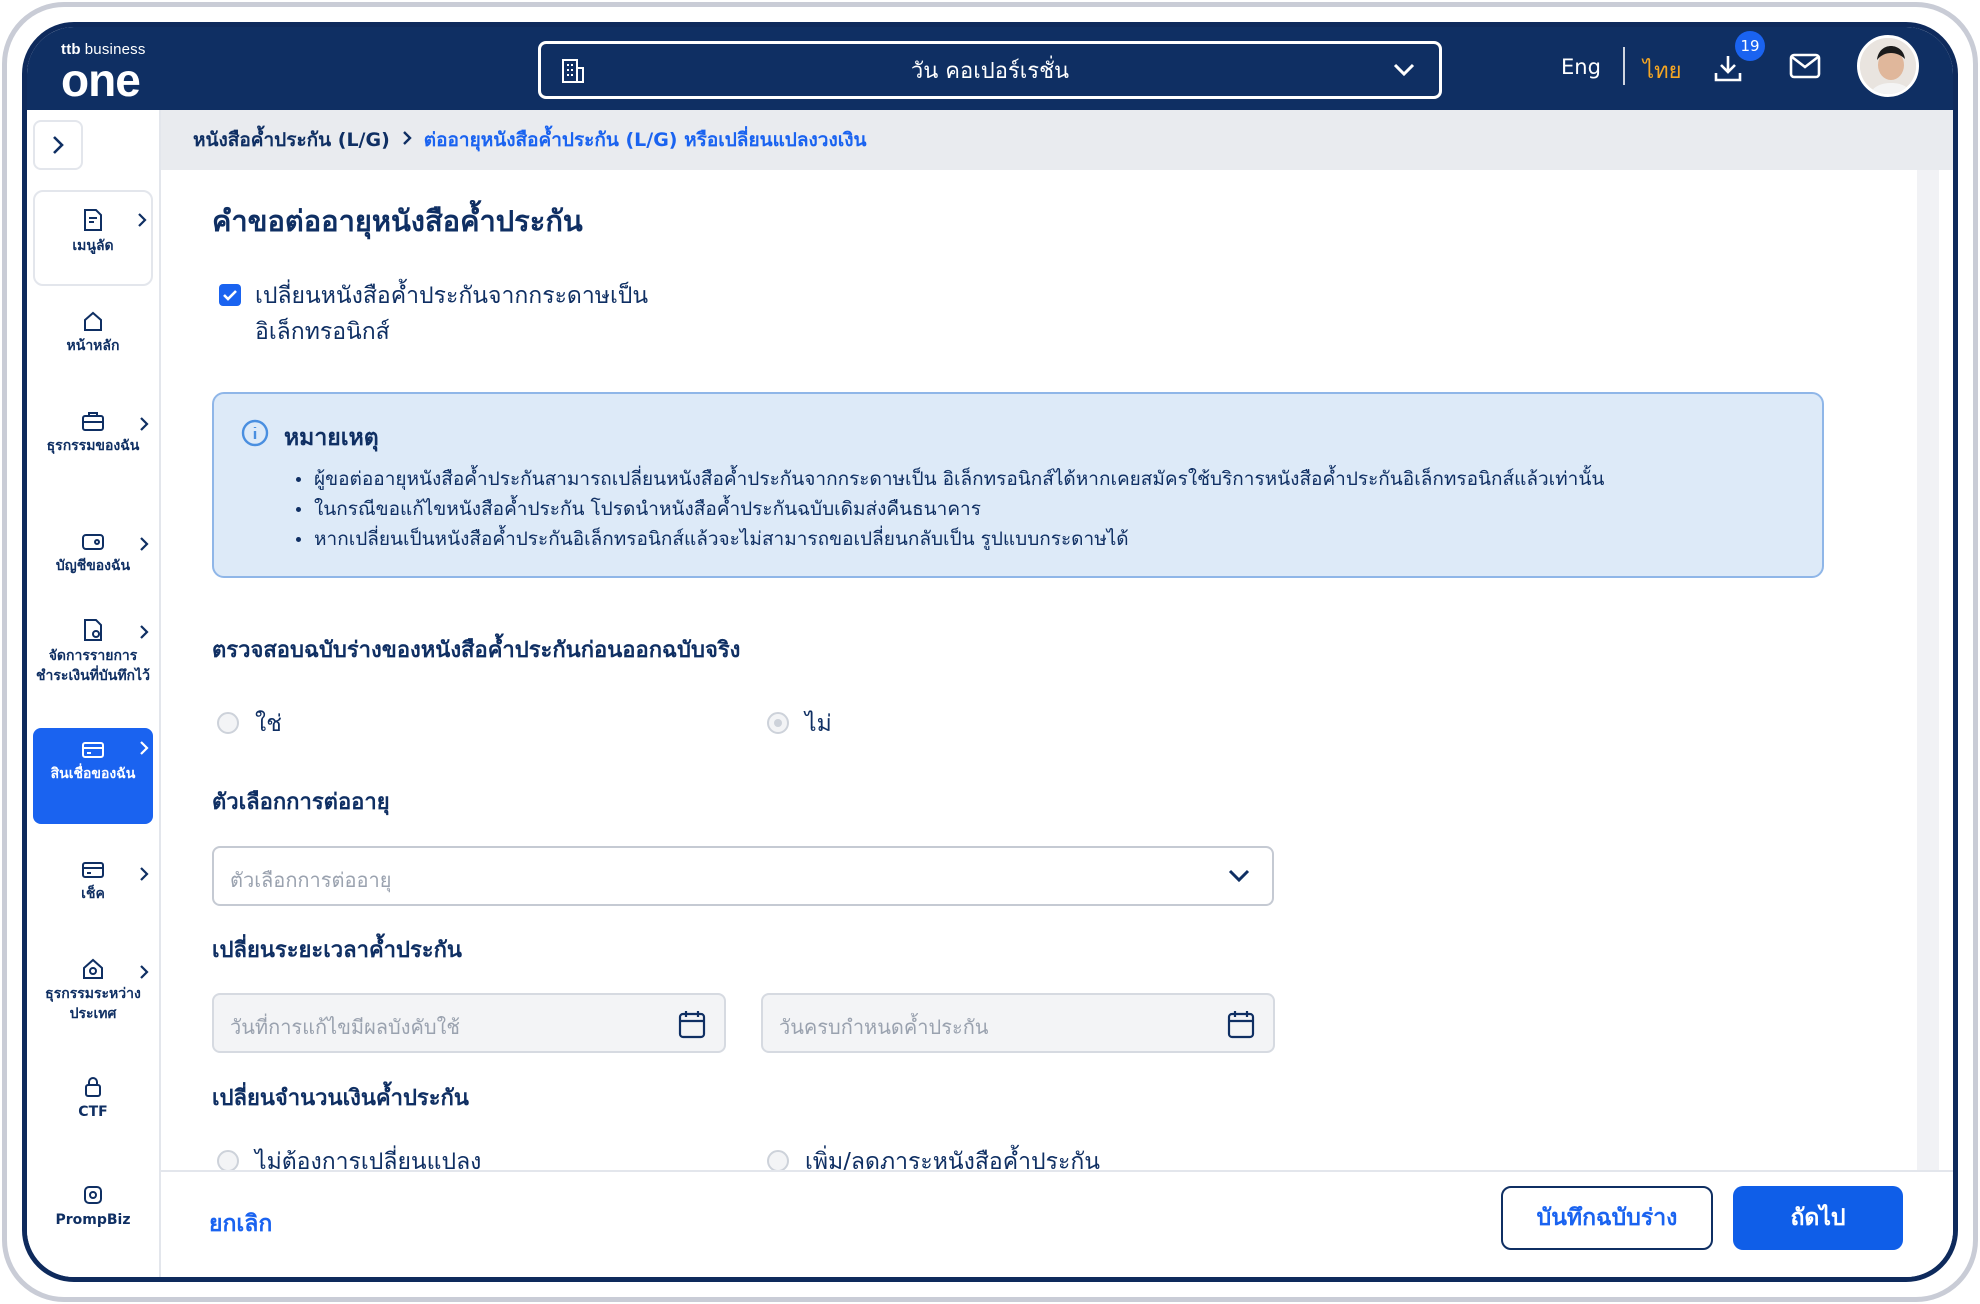  Describe the element at coordinates (93, 1004) in the screenshot. I see `sidebar-item-label: ธุรกรรมระหว่างประเทศ` at that location.